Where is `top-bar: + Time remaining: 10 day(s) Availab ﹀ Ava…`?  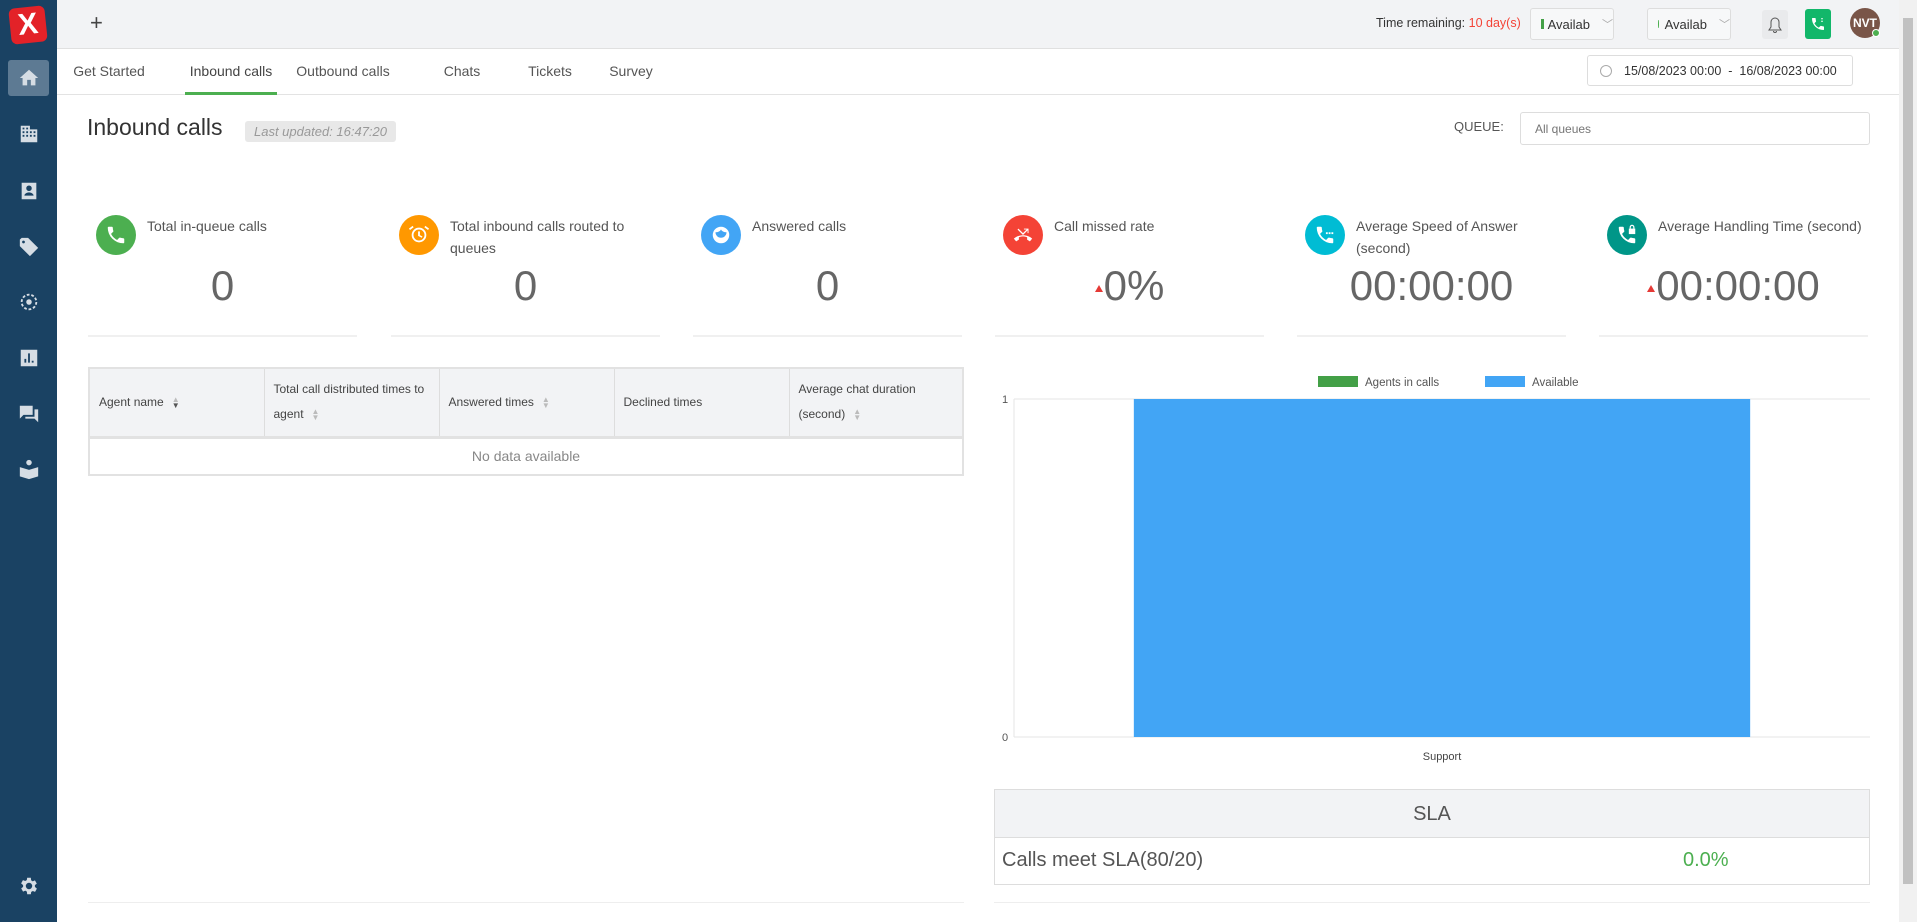
top-bar: + Time remaining: 10 day(s) Availab ﹀ Ava… is located at coordinates (978, 24).